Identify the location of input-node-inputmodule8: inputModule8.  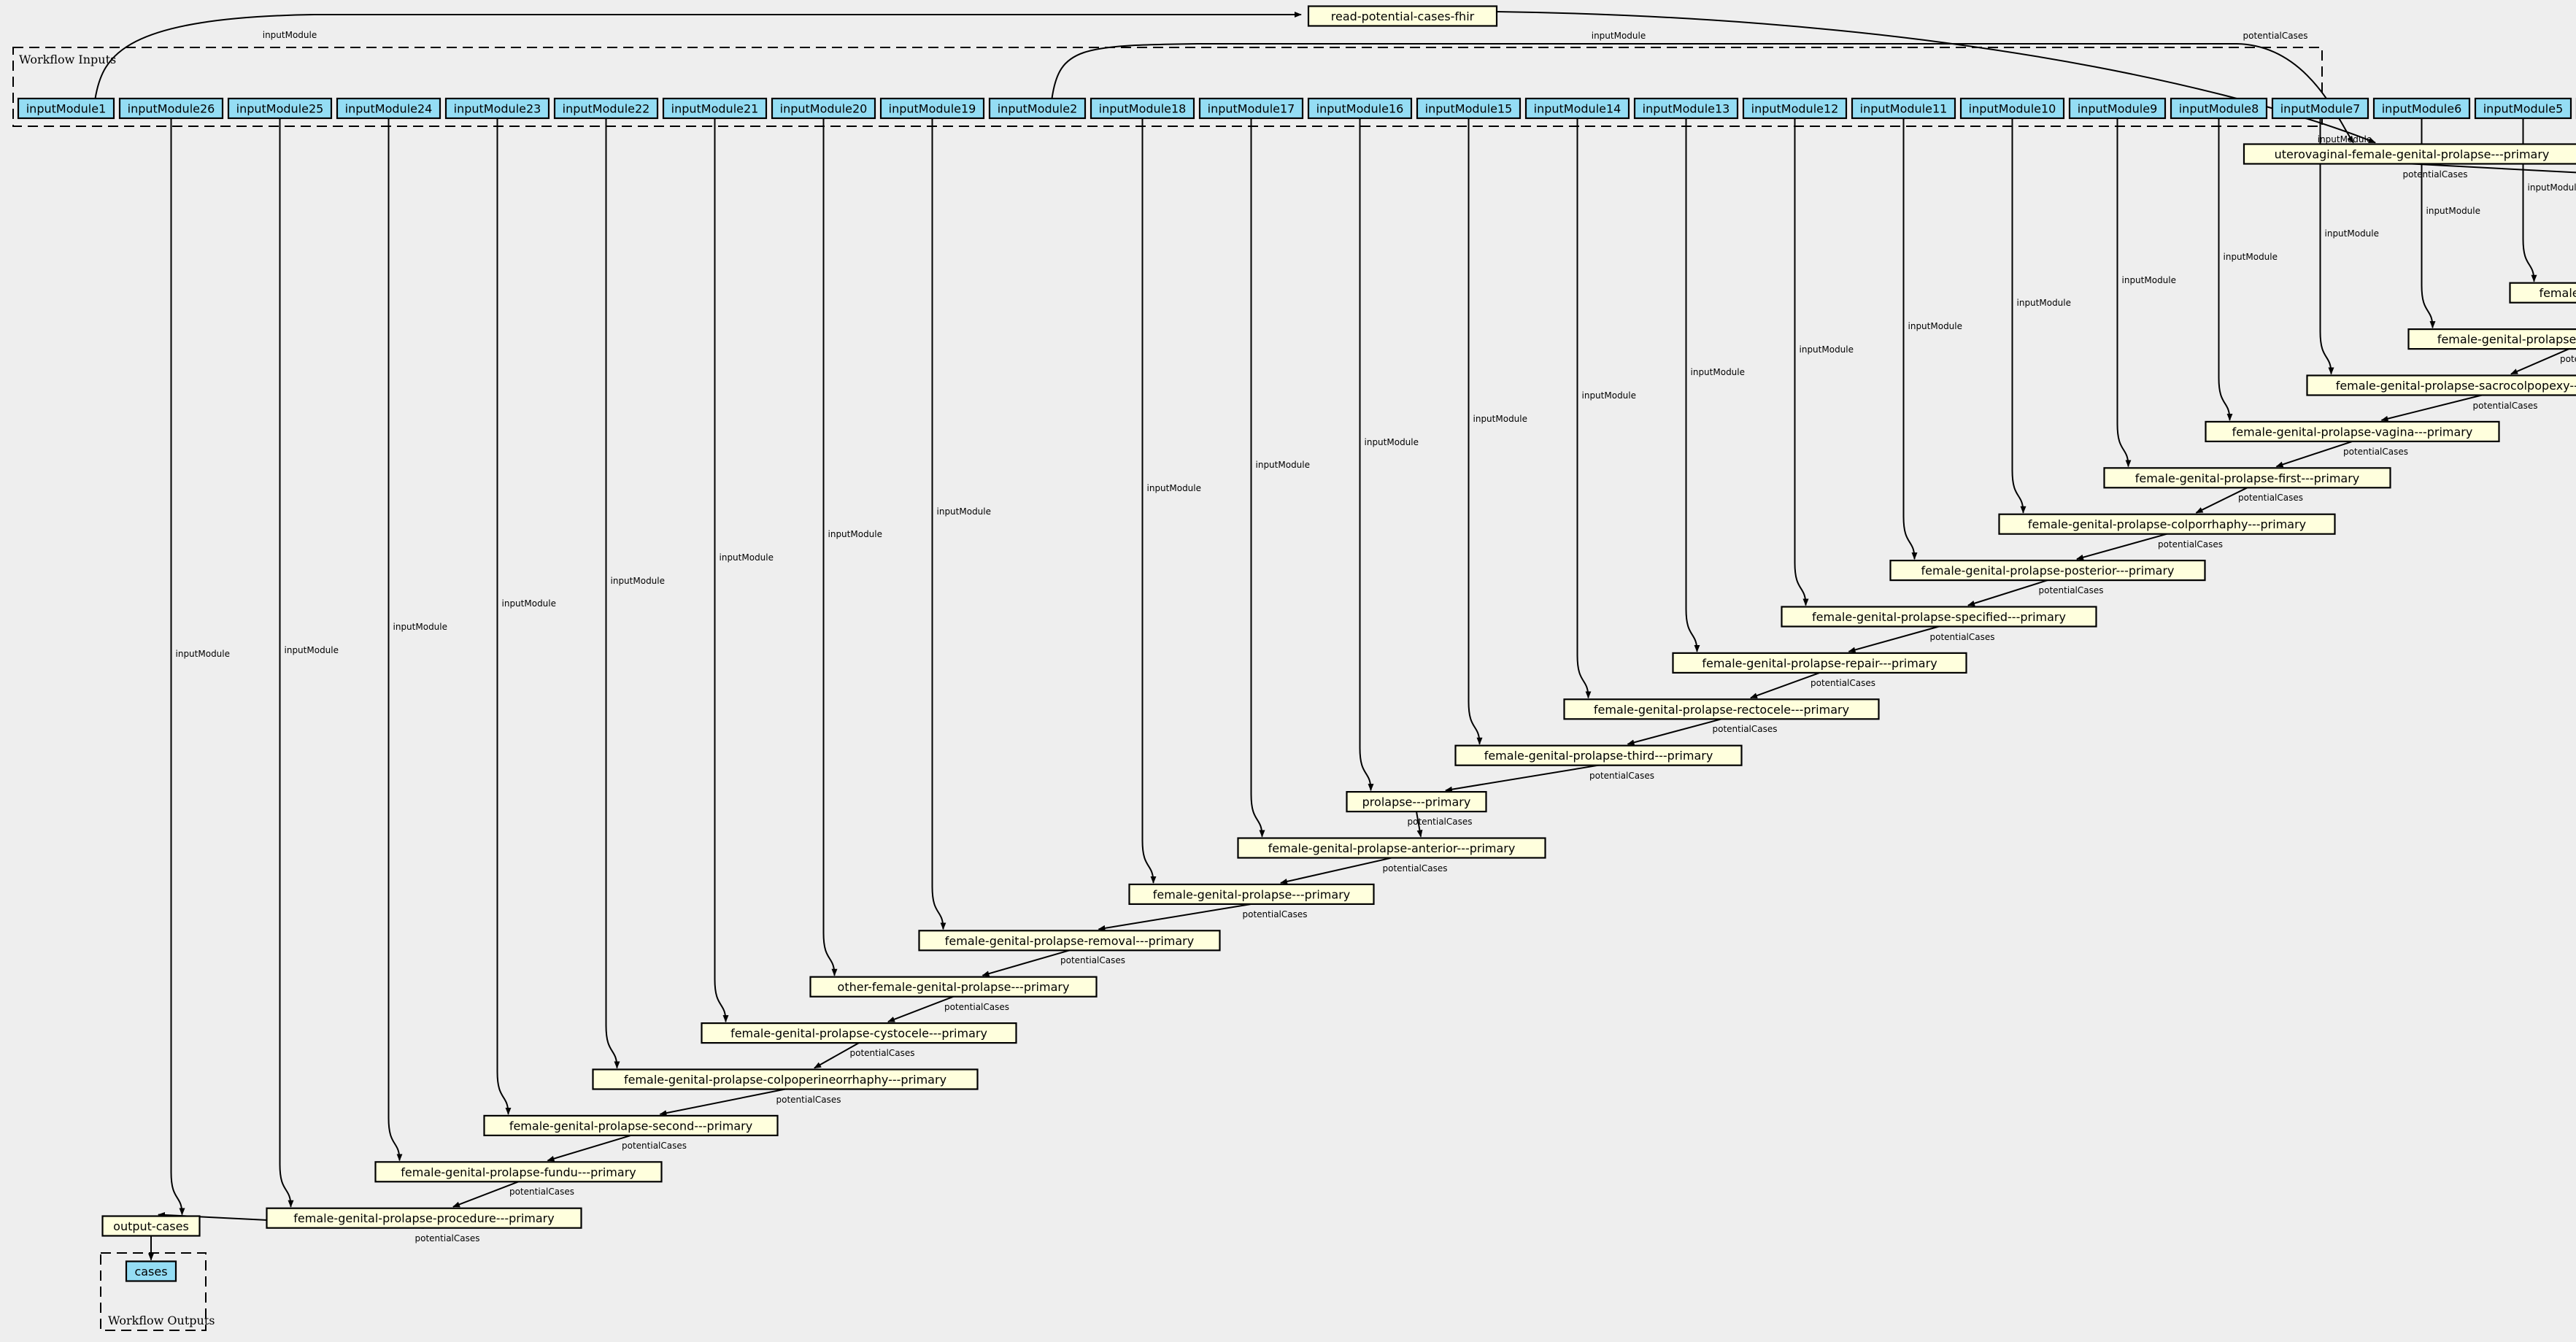
(2219, 108).